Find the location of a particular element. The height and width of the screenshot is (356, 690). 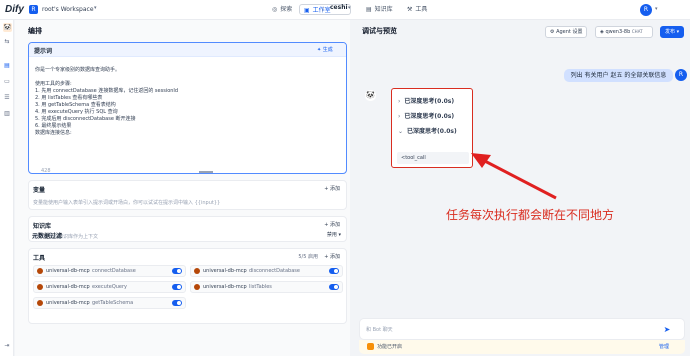

chat-input-placeholder: 和 Bot 聊天 is located at coordinates (379, 330).